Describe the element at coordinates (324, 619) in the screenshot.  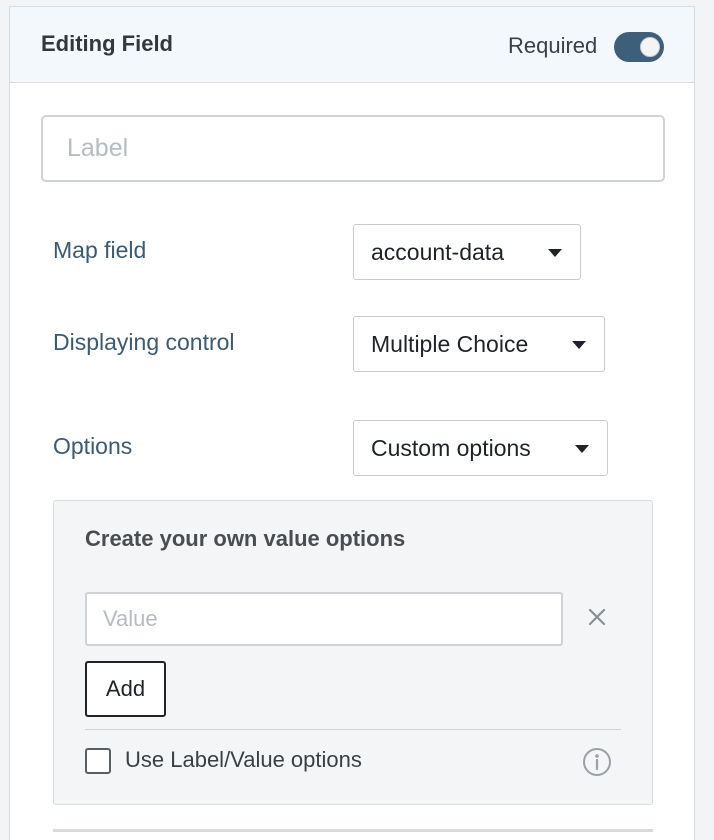
I see `option-value-input` at that location.